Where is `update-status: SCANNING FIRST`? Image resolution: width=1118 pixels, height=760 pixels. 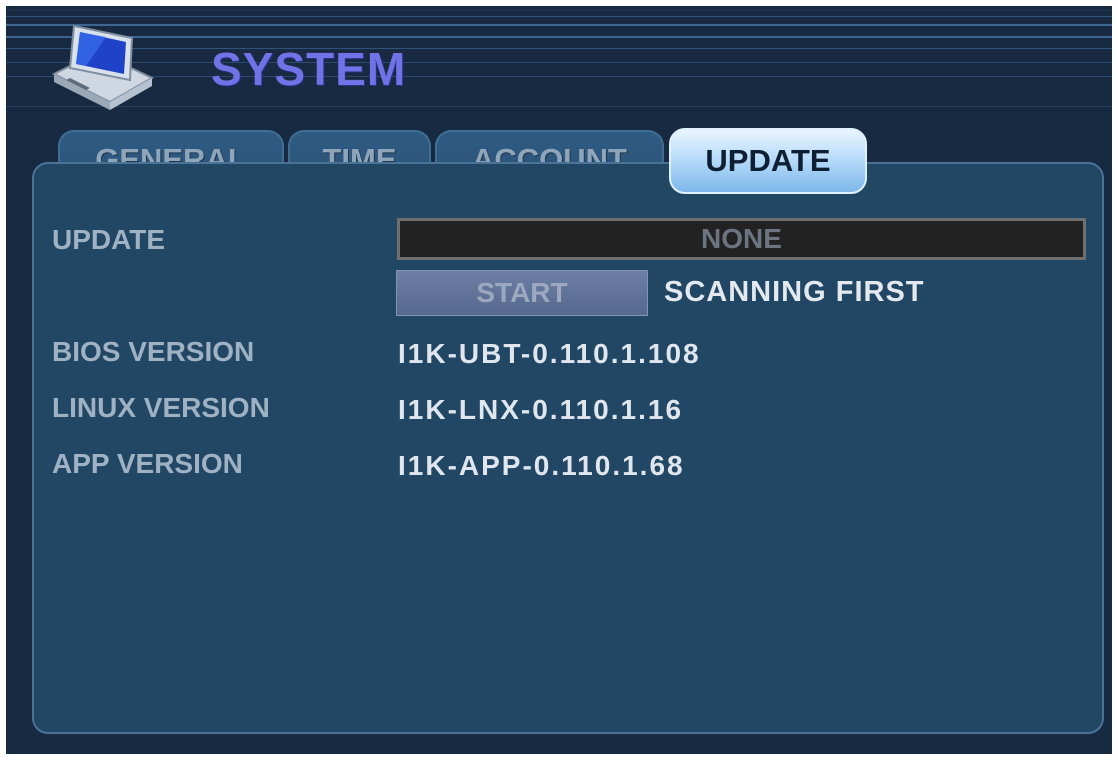
update-status: SCANNING FIRST is located at coordinates (794, 292).